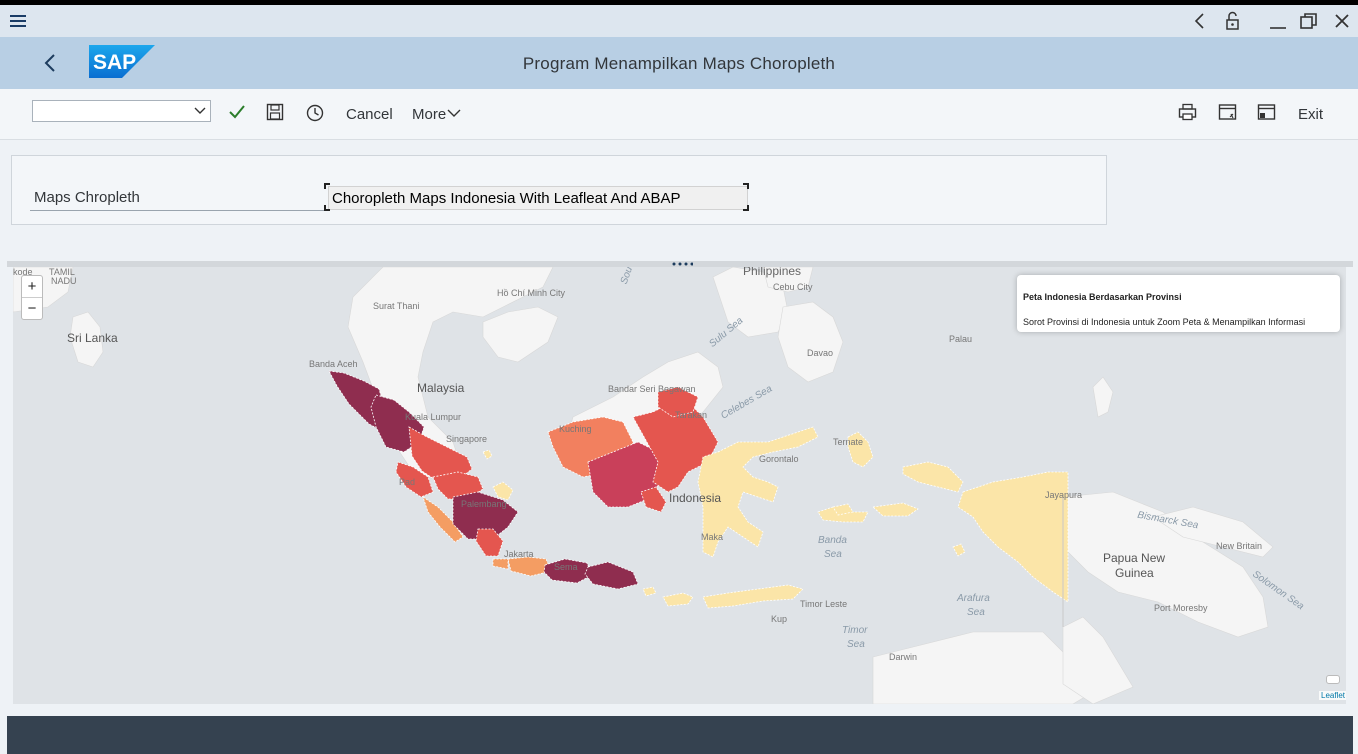 This screenshot has height=754, width=1358. I want to click on map-label: Kup, so click(779, 619).